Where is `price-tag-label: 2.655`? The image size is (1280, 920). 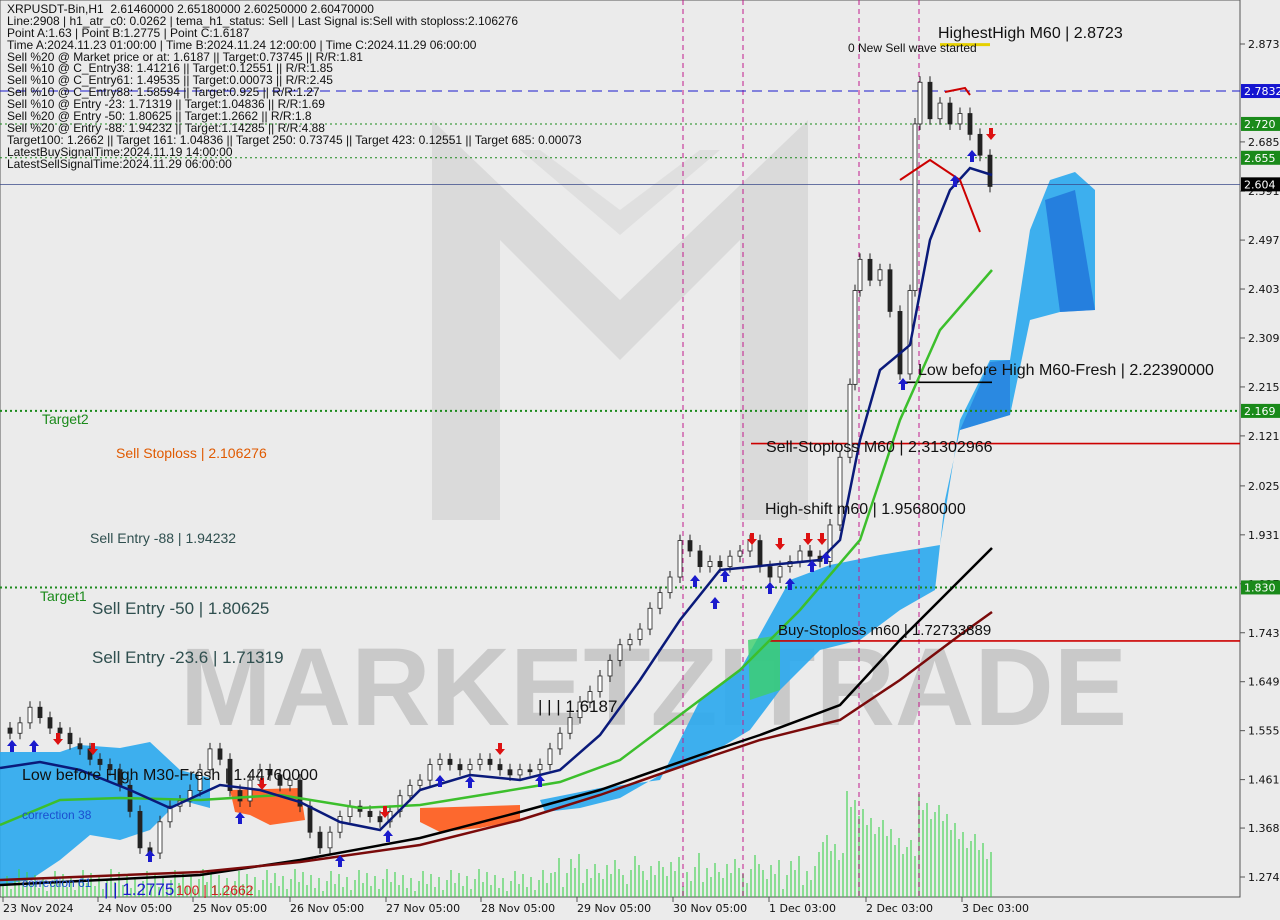 price-tag-label: 2.655 is located at coordinates (1260, 158).